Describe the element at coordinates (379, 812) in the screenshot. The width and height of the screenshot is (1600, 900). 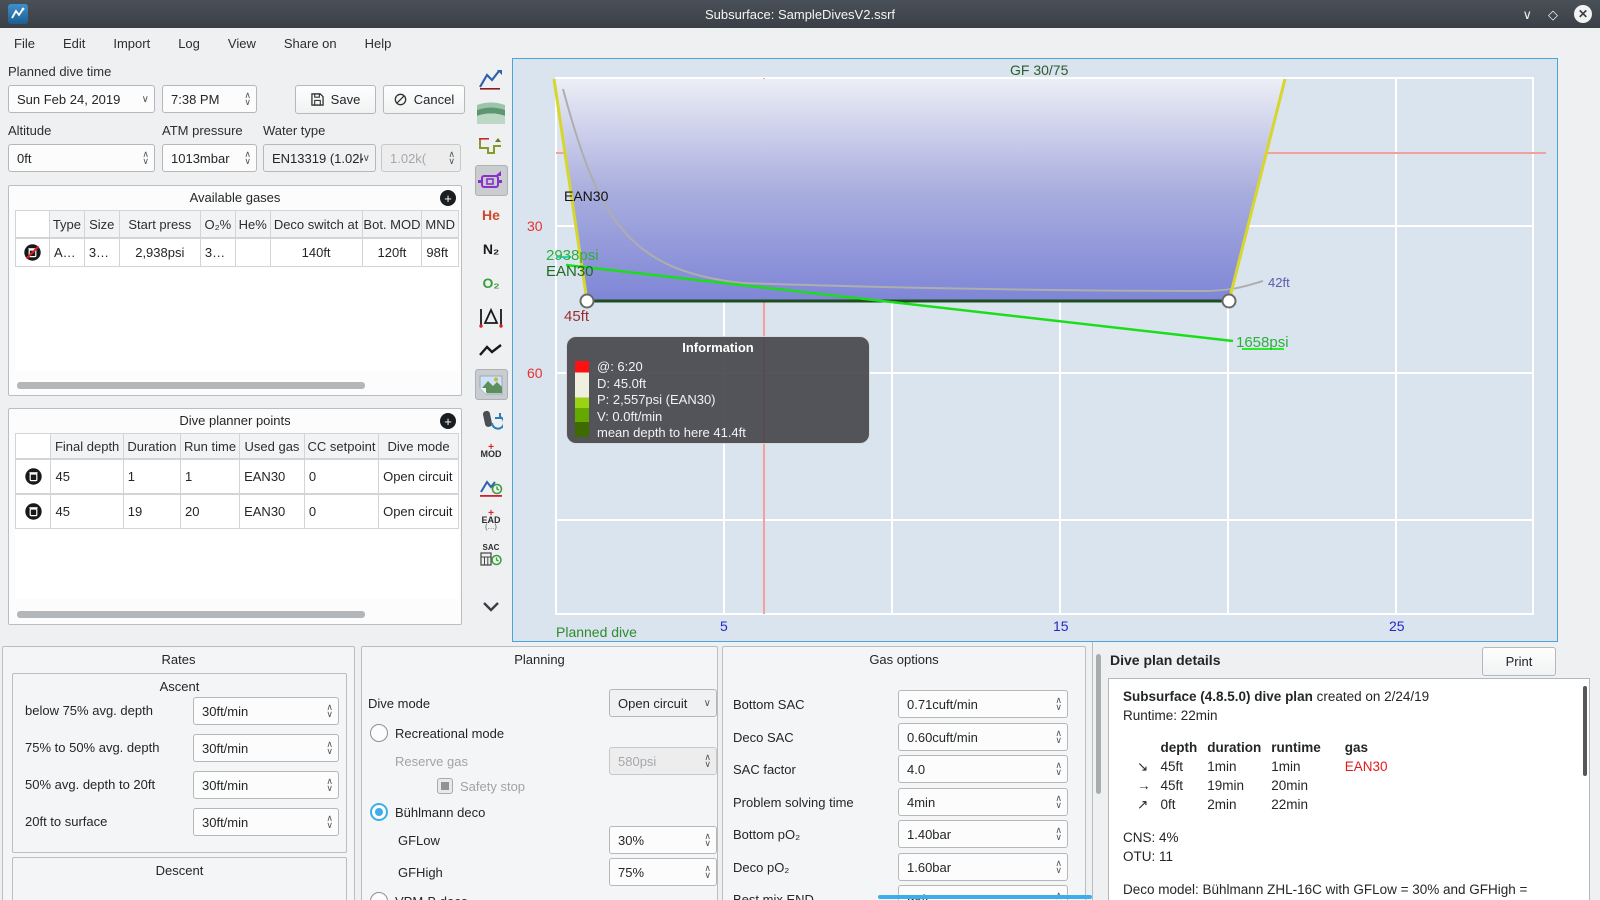
I see `buhlmann-deco-radio` at that location.